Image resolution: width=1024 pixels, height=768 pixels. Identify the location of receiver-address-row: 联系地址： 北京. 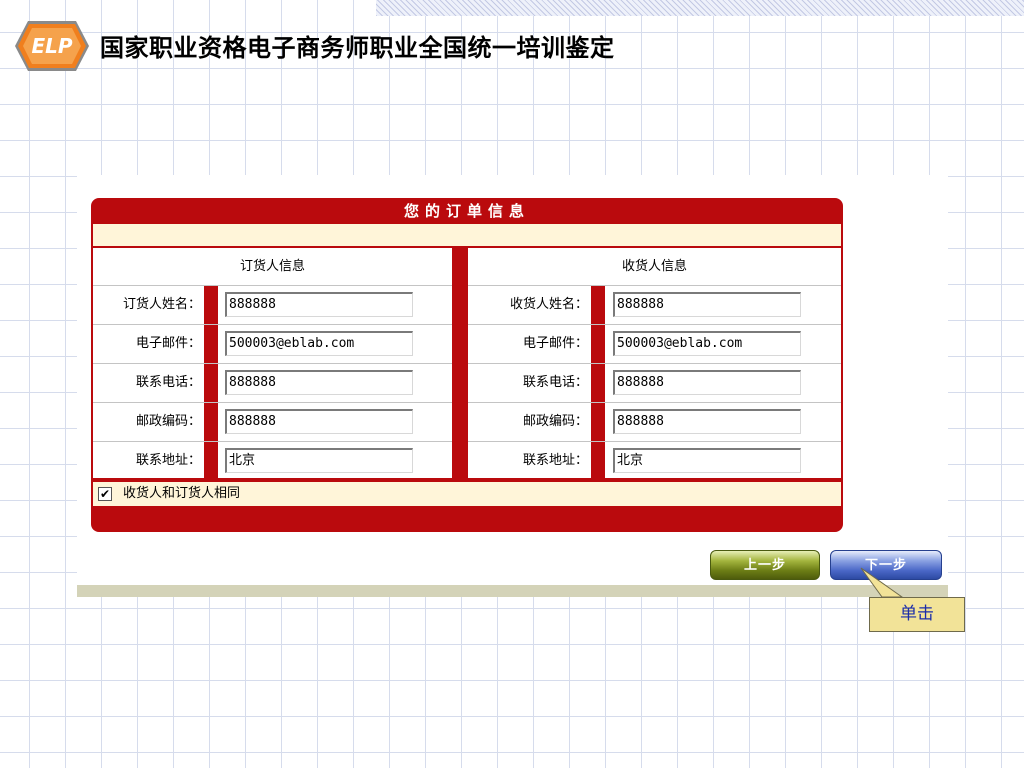
(654, 461).